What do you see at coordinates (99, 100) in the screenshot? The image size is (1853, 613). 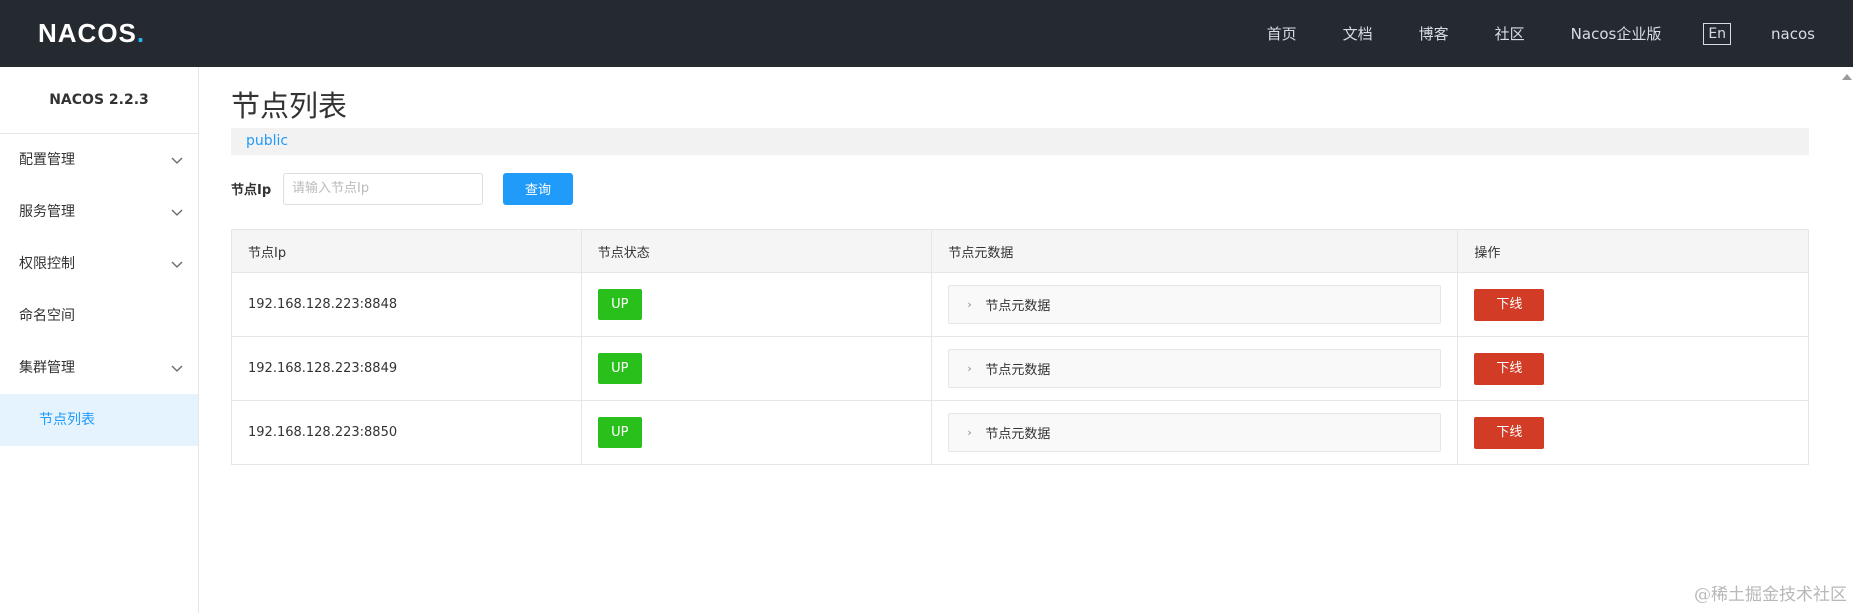 I see `version-label: NACOS 2.2.3` at bounding box center [99, 100].